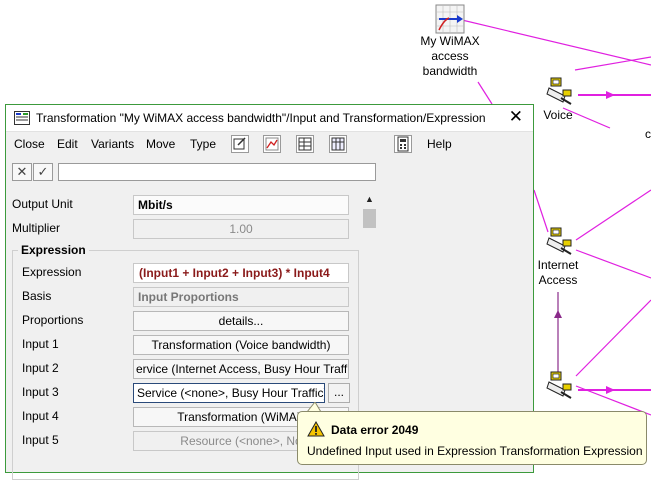 Image resolution: width=651 pixels, height=480 pixels. Describe the element at coordinates (67, 144) in the screenshot. I see `menu-edit: Edit` at that location.